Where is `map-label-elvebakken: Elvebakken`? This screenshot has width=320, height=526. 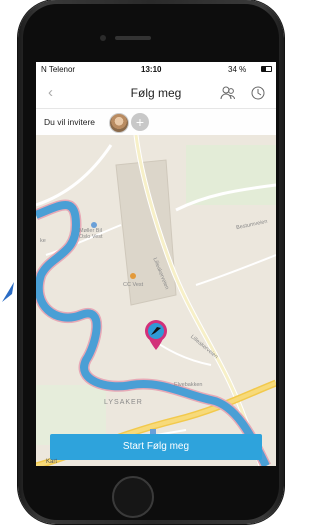
map-label-elvebakken: Elvebakken is located at coordinates (188, 385).